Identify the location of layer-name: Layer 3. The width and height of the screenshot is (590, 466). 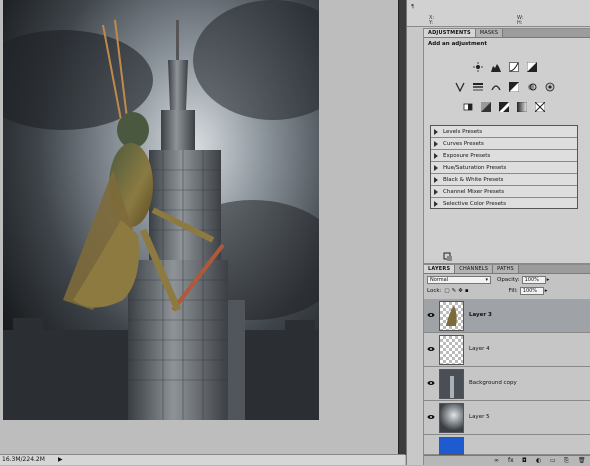
(480, 315).